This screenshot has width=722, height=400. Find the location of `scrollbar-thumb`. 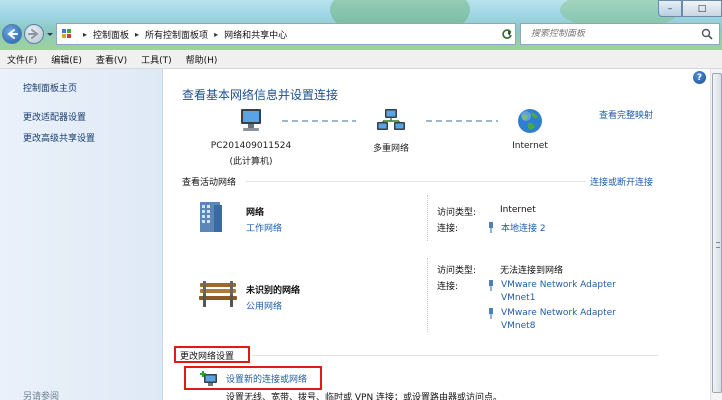

scrollbar-thumb is located at coordinates (717, 233).